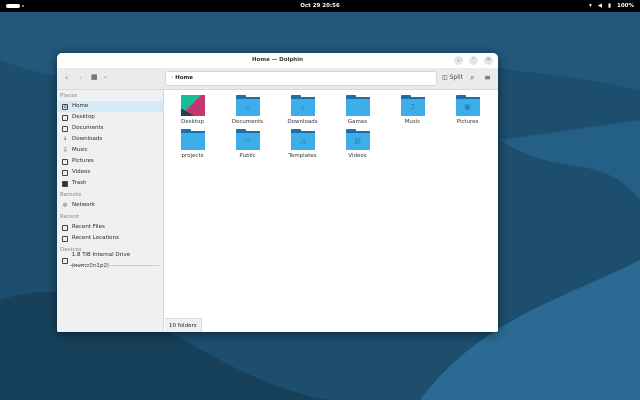  I want to click on file-item-pictures: ▣ Pictures, so click(467, 110).